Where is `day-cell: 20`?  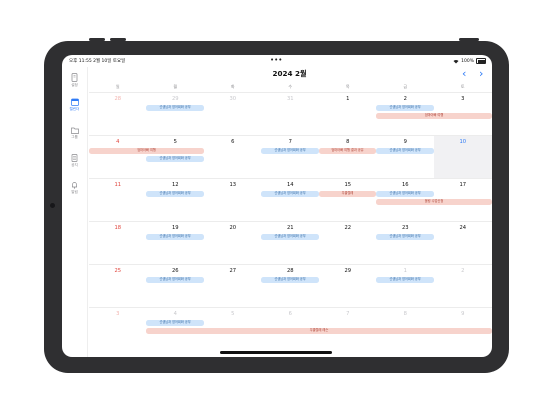 day-cell: 20 is located at coordinates (233, 228).